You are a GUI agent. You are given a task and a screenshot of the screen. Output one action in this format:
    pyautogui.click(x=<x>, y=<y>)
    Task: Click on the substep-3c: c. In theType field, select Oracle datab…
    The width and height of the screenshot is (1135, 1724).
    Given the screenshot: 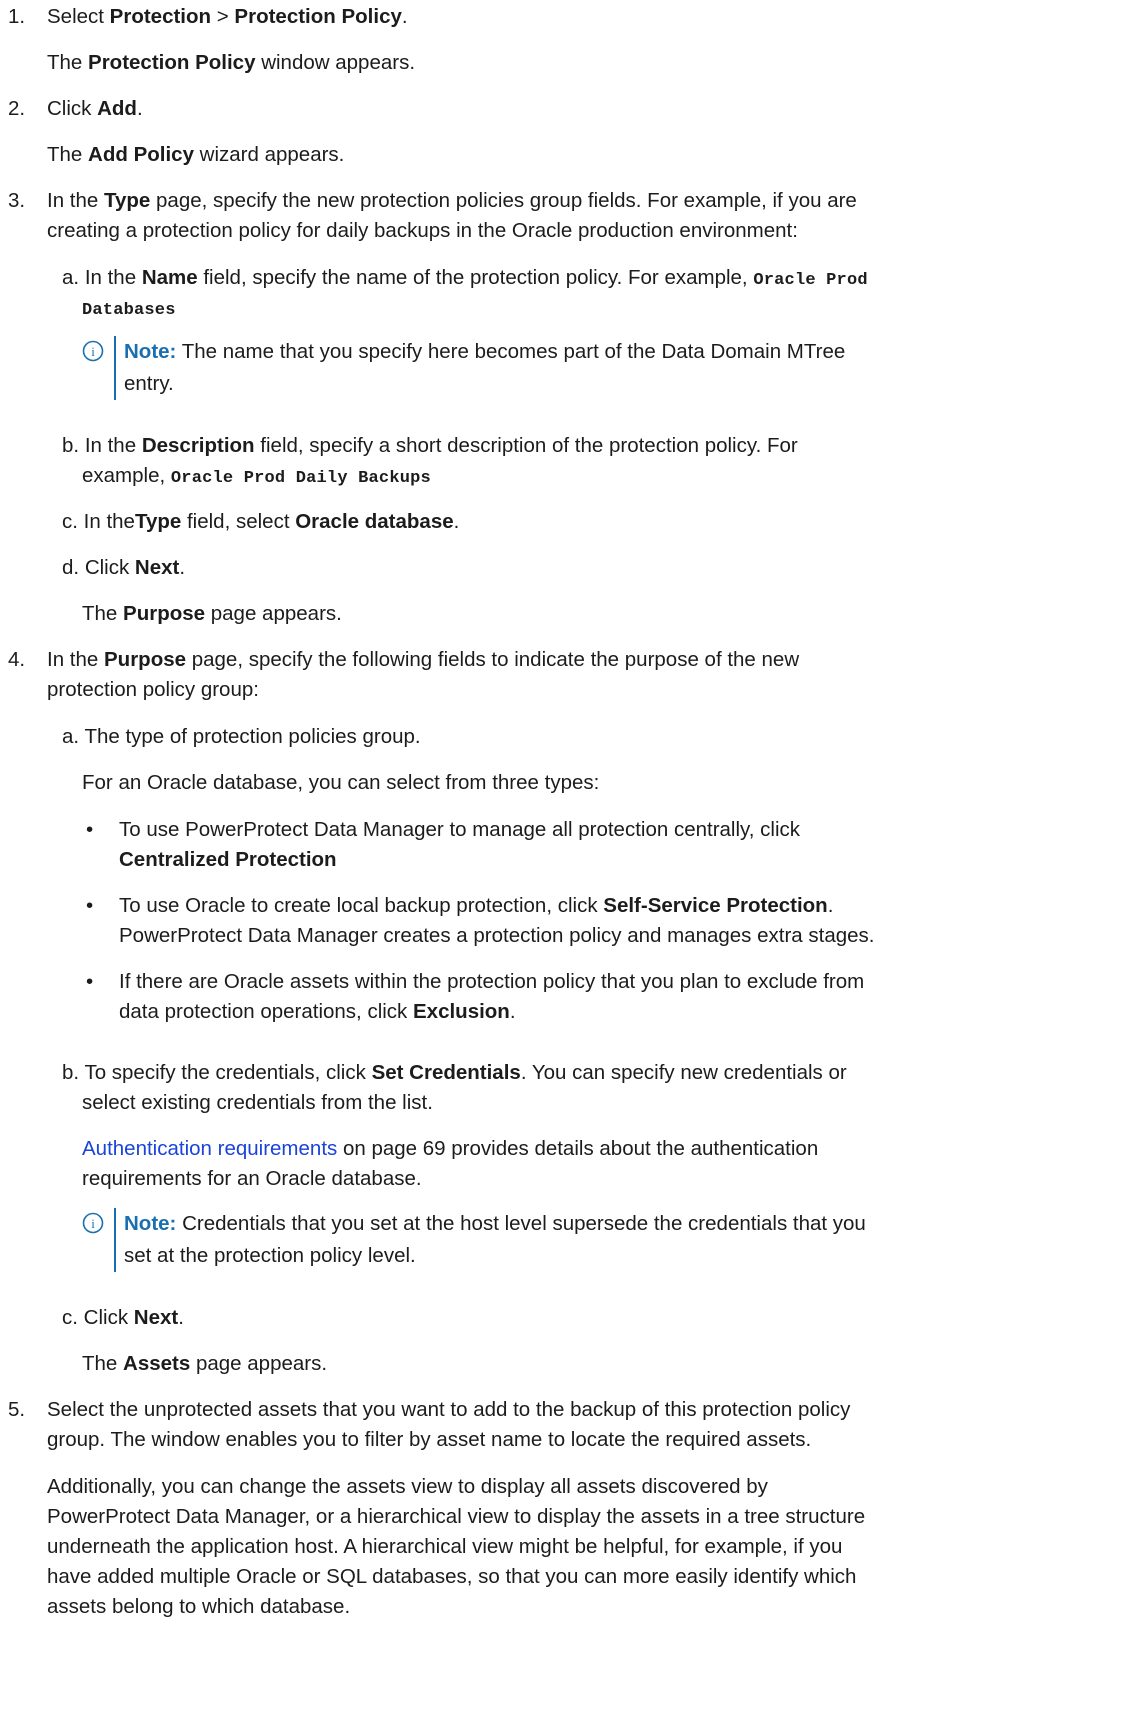 What is the action you would take?
    pyautogui.click(x=261, y=521)
    